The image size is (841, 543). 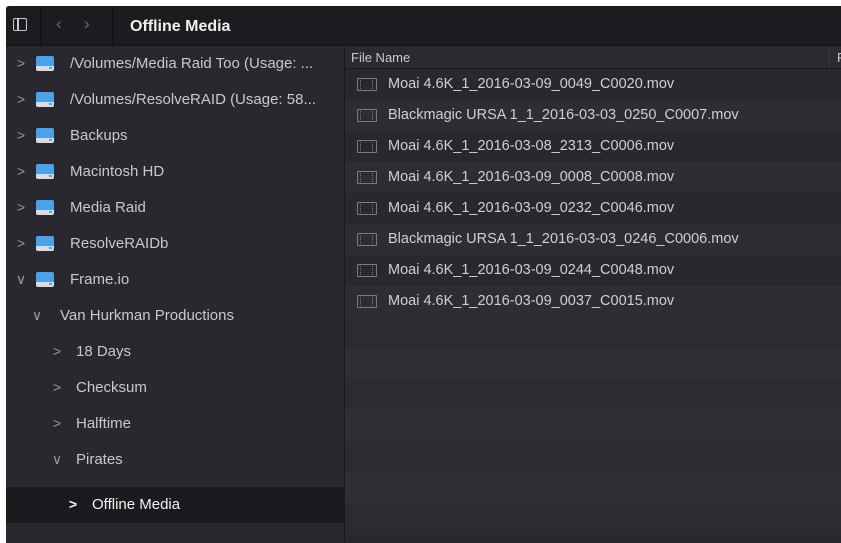 What do you see at coordinates (531, 208) in the screenshot?
I see `file-name: Moai 4.6K_1_2016-03-09_0232_C0046.mov` at bounding box center [531, 208].